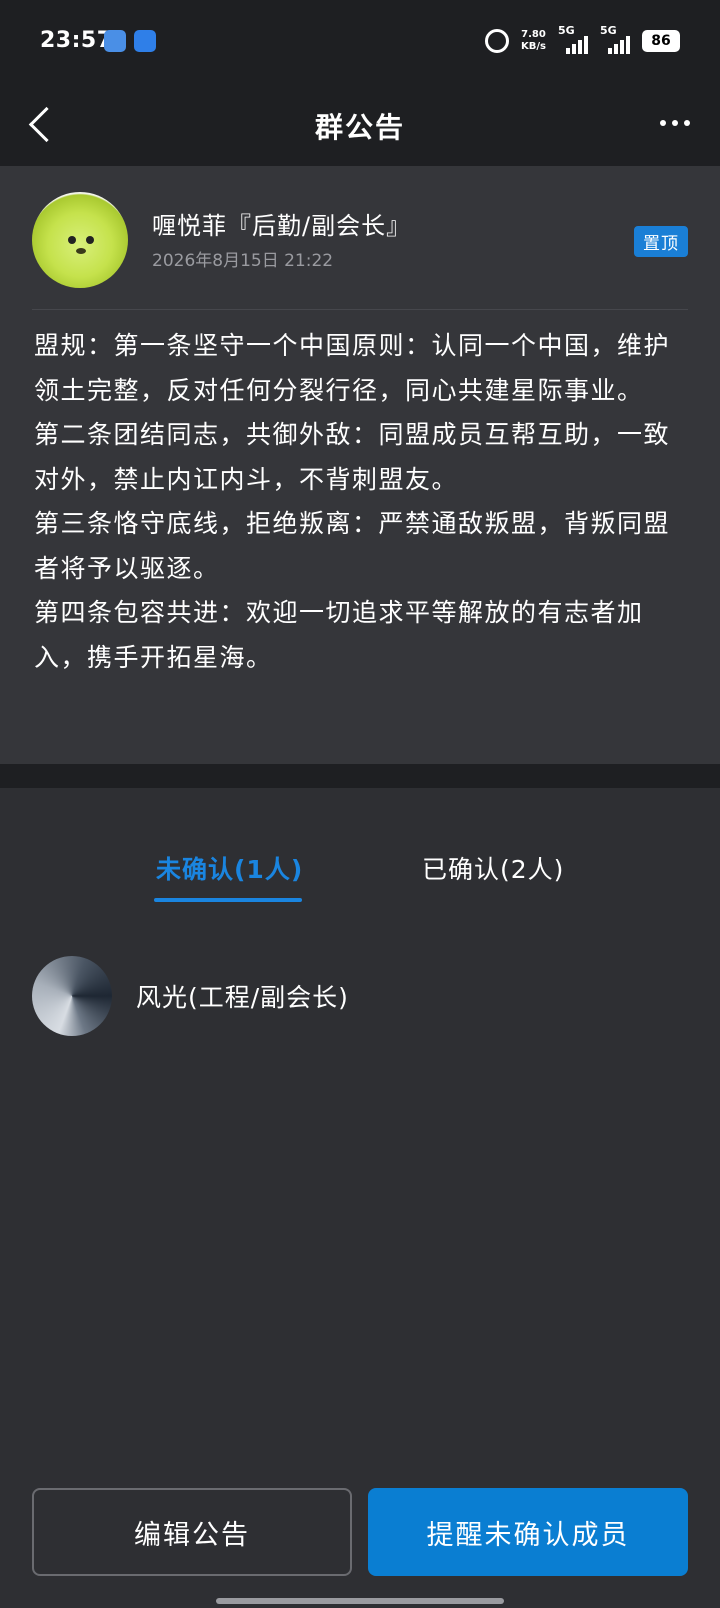 This screenshot has width=720, height=1608. Describe the element at coordinates (528, 1532) in the screenshot. I see `remind-unconfirmed-button: 提醒未确认成员` at that location.